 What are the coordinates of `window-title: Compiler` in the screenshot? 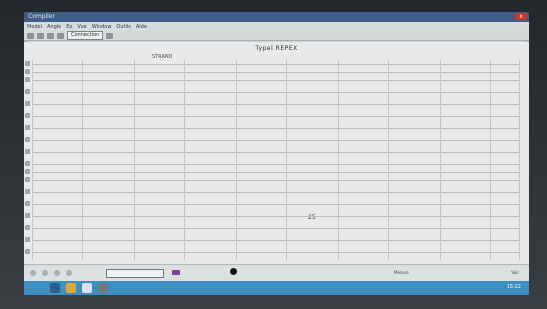 It's located at (42, 16).